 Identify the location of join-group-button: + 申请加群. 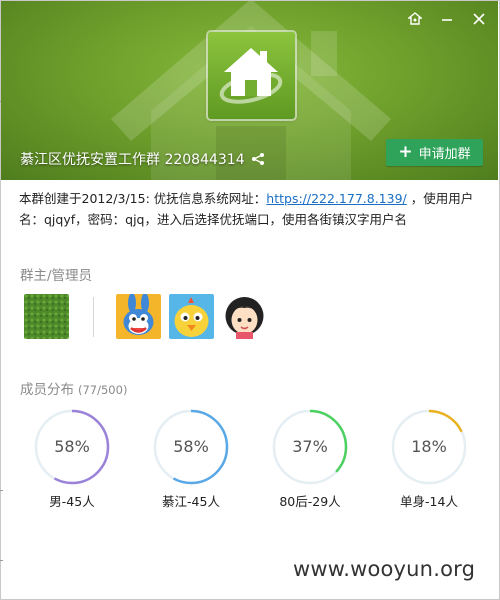
(434, 152).